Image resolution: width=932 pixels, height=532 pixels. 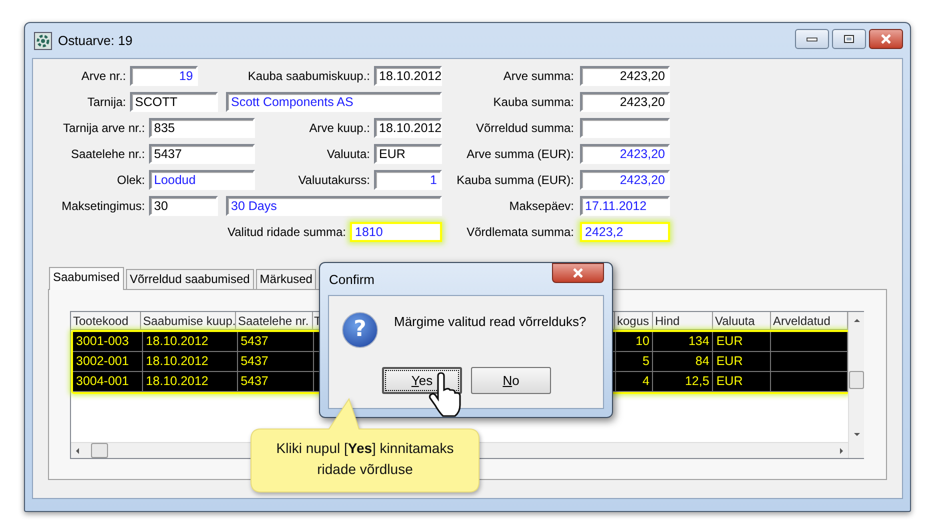 What do you see at coordinates (365, 459) in the screenshot?
I see `callout-text: Kliki nupul [Yes] kinnitamaks ridade võrdluse` at bounding box center [365, 459].